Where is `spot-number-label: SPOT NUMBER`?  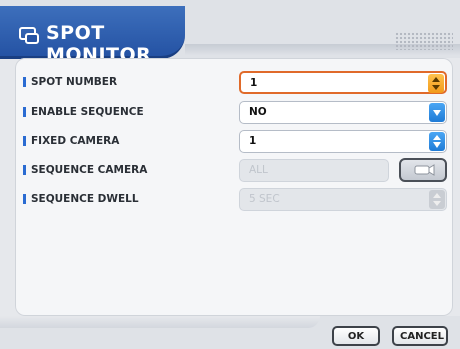 spot-number-label: SPOT NUMBER is located at coordinates (70, 82).